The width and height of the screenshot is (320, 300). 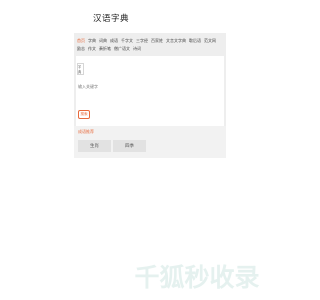 I want to click on watermark-logo: 千狐秒收录, so click(x=196, y=277).